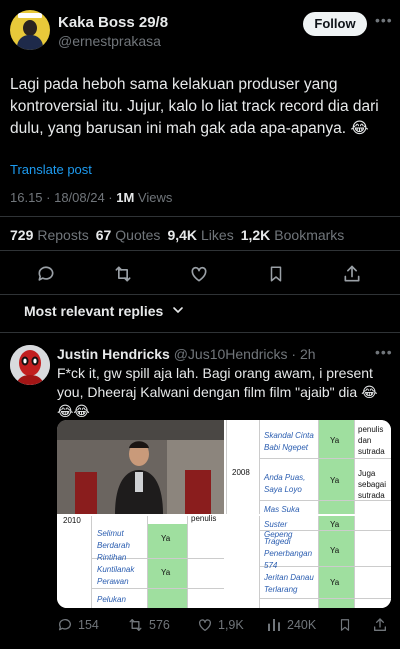 The image size is (400, 649). What do you see at coordinates (200, 235) in the screenshot?
I see `likes-stat: 9,4K Likes` at bounding box center [200, 235].